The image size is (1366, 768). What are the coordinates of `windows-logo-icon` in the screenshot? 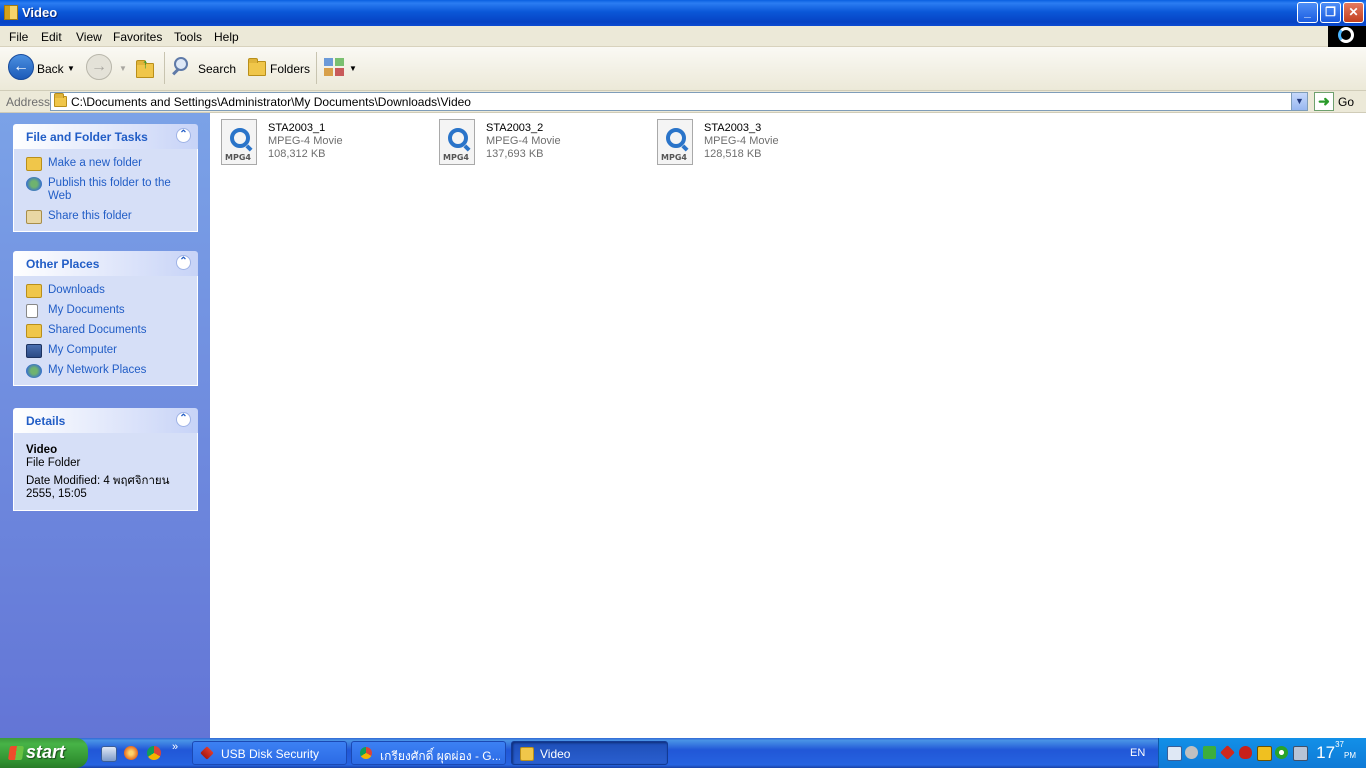 It's located at (1347, 36).